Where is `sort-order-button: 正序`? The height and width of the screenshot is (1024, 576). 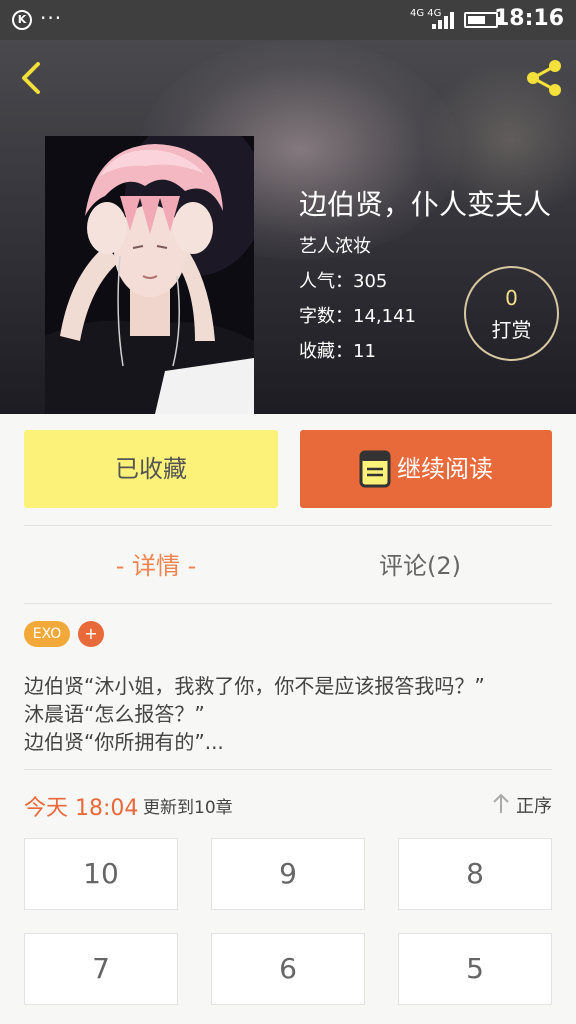
sort-order-button: 正序 is located at coordinates (521, 805).